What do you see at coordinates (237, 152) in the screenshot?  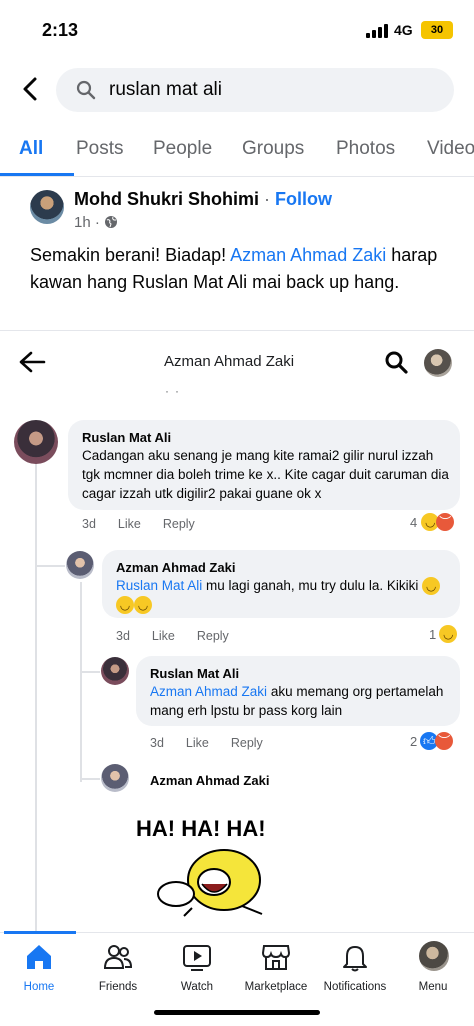 I see `search-tabs: All Posts People Groups Photos Video` at bounding box center [237, 152].